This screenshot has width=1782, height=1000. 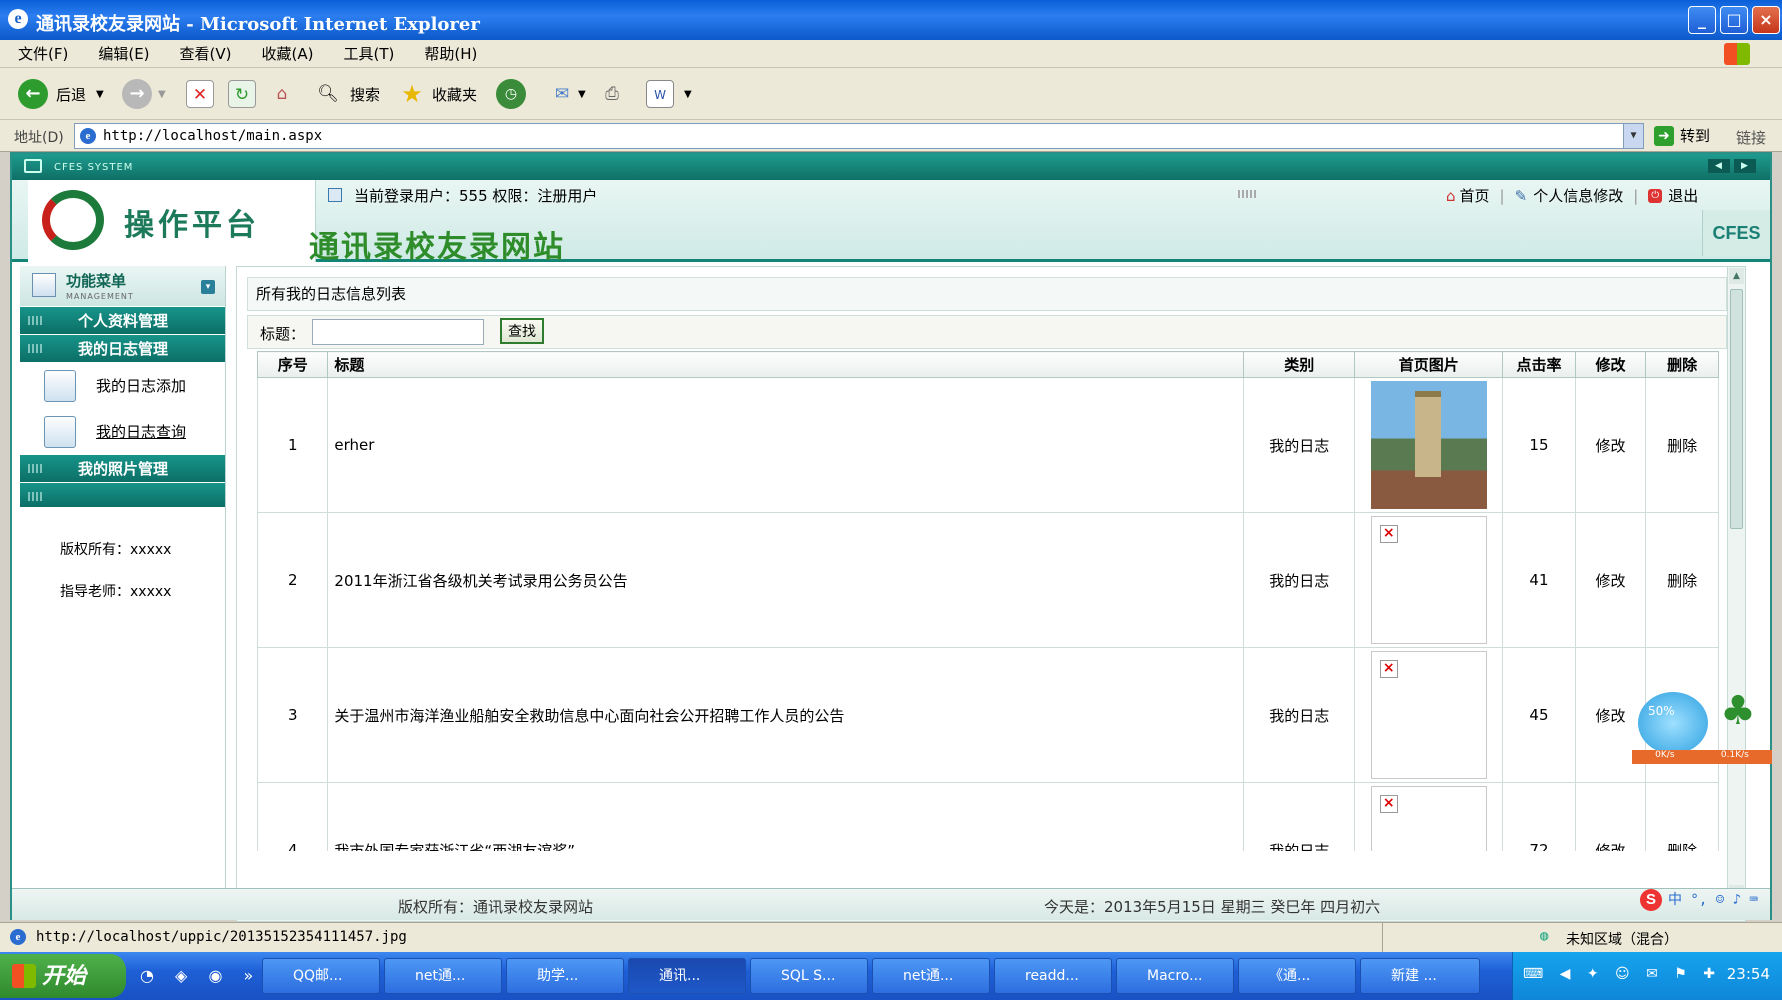 I want to click on minimize-button: _, so click(x=1702, y=20).